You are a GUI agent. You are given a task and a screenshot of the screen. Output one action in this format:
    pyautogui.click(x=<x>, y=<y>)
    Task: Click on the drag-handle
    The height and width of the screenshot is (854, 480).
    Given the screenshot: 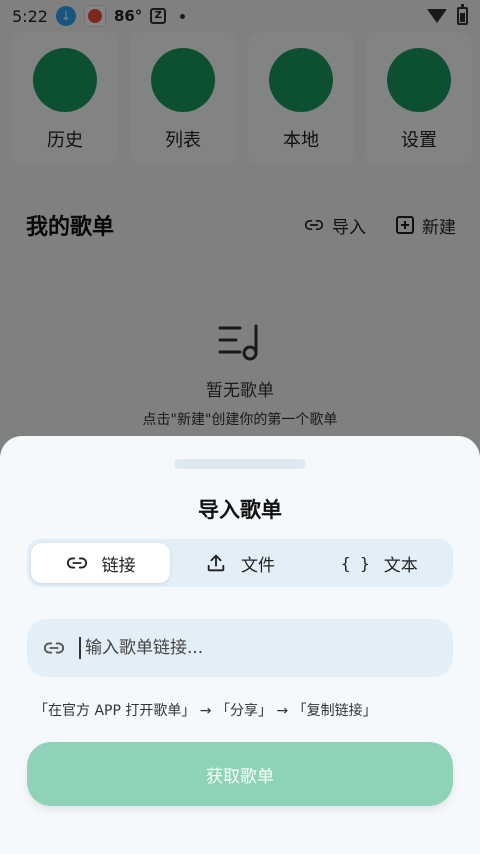 What is the action you would take?
    pyautogui.click(x=240, y=464)
    